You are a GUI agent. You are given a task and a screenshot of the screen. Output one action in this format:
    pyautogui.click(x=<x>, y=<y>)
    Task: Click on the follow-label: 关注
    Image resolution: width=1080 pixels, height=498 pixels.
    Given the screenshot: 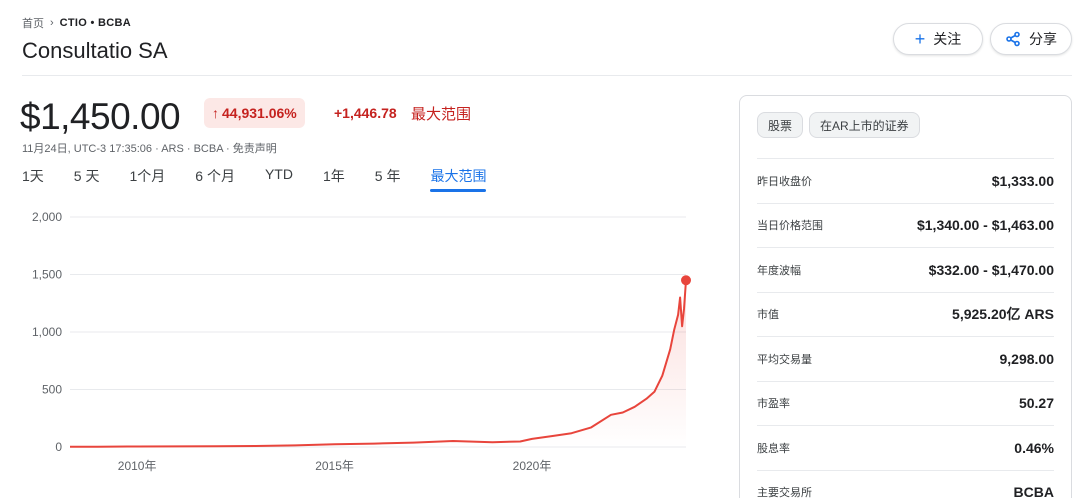 What is the action you would take?
    pyautogui.click(x=947, y=39)
    